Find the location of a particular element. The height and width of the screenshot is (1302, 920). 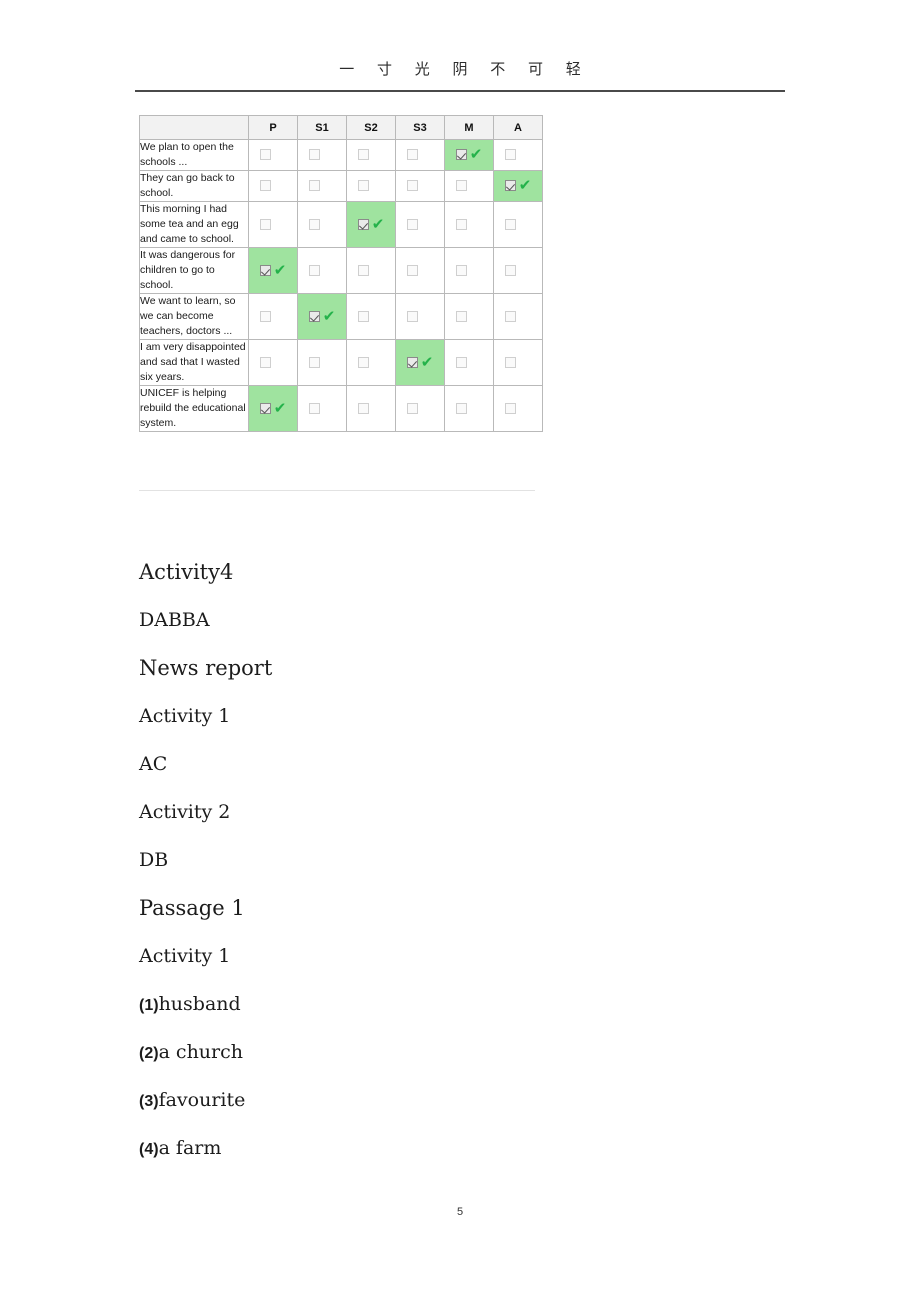

answer-word: a church is located at coordinates (201, 1052).